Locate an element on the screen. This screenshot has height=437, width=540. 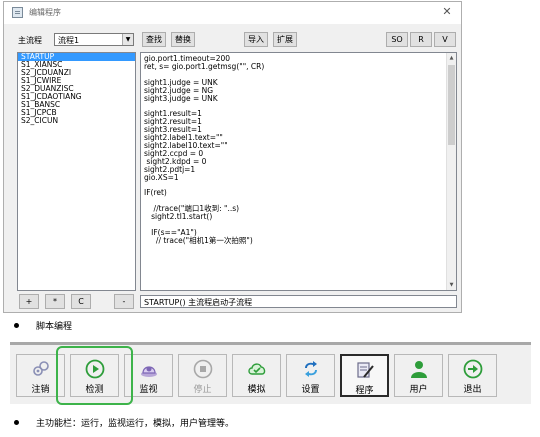
toolbar-button-3: 停止 is located at coordinates (202, 375).